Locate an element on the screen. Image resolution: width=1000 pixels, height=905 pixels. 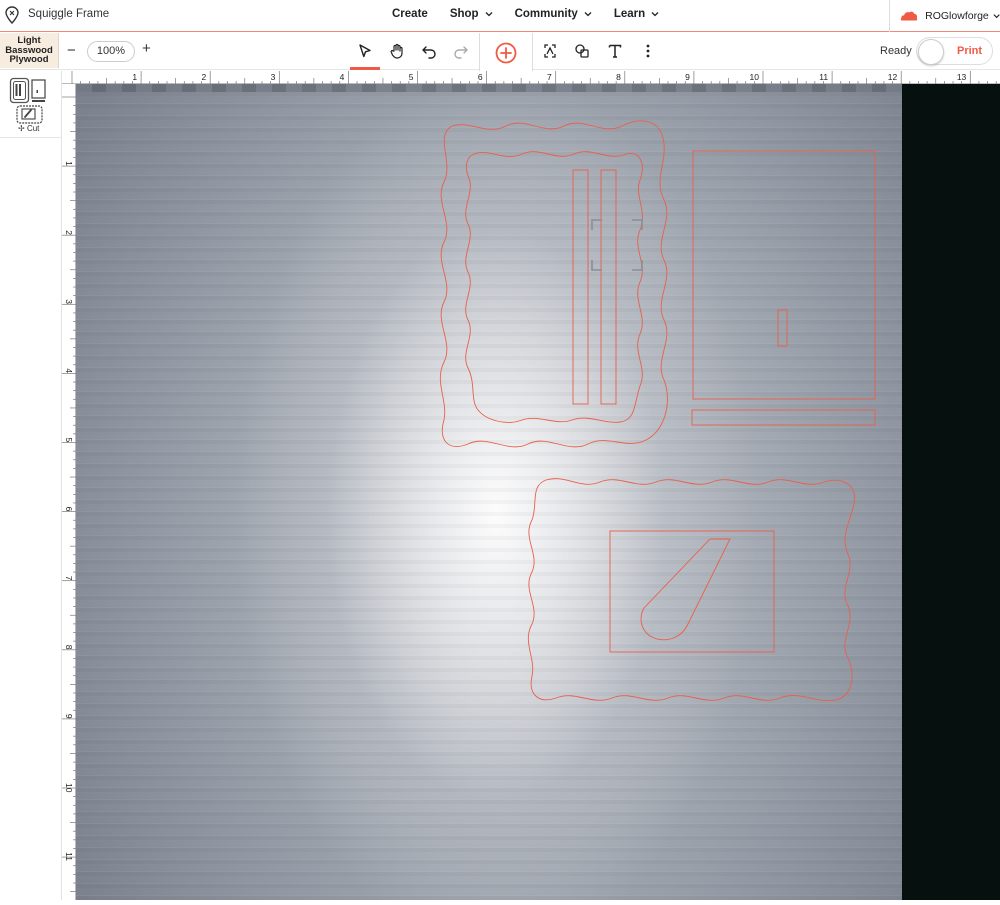
ruler-top: 1 2 3 4 5 6 7 8 9 10 11 12 13 is located at coordinates (531, 77).